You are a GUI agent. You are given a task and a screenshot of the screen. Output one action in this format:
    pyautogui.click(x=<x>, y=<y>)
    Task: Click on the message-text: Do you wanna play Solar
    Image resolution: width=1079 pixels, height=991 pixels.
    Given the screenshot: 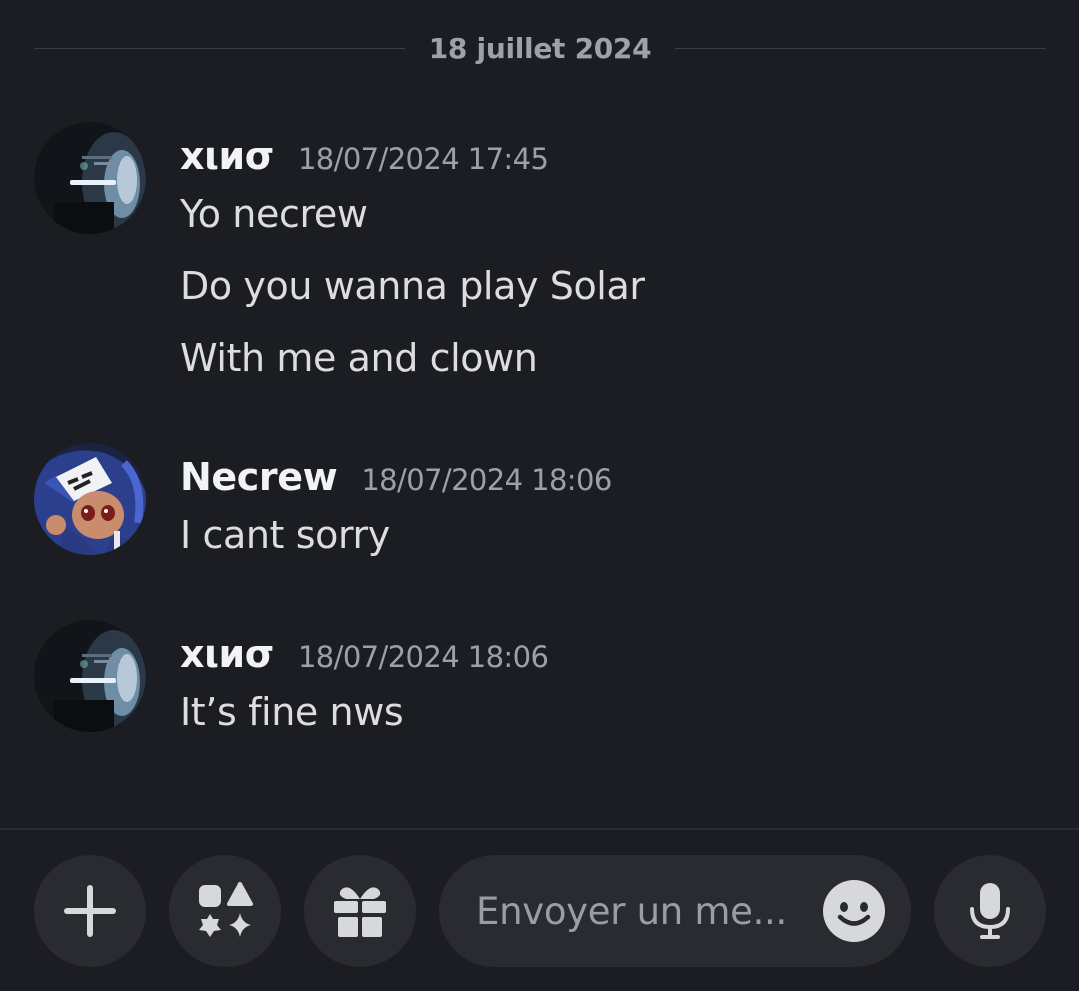 What is the action you would take?
    pyautogui.click(x=412, y=286)
    